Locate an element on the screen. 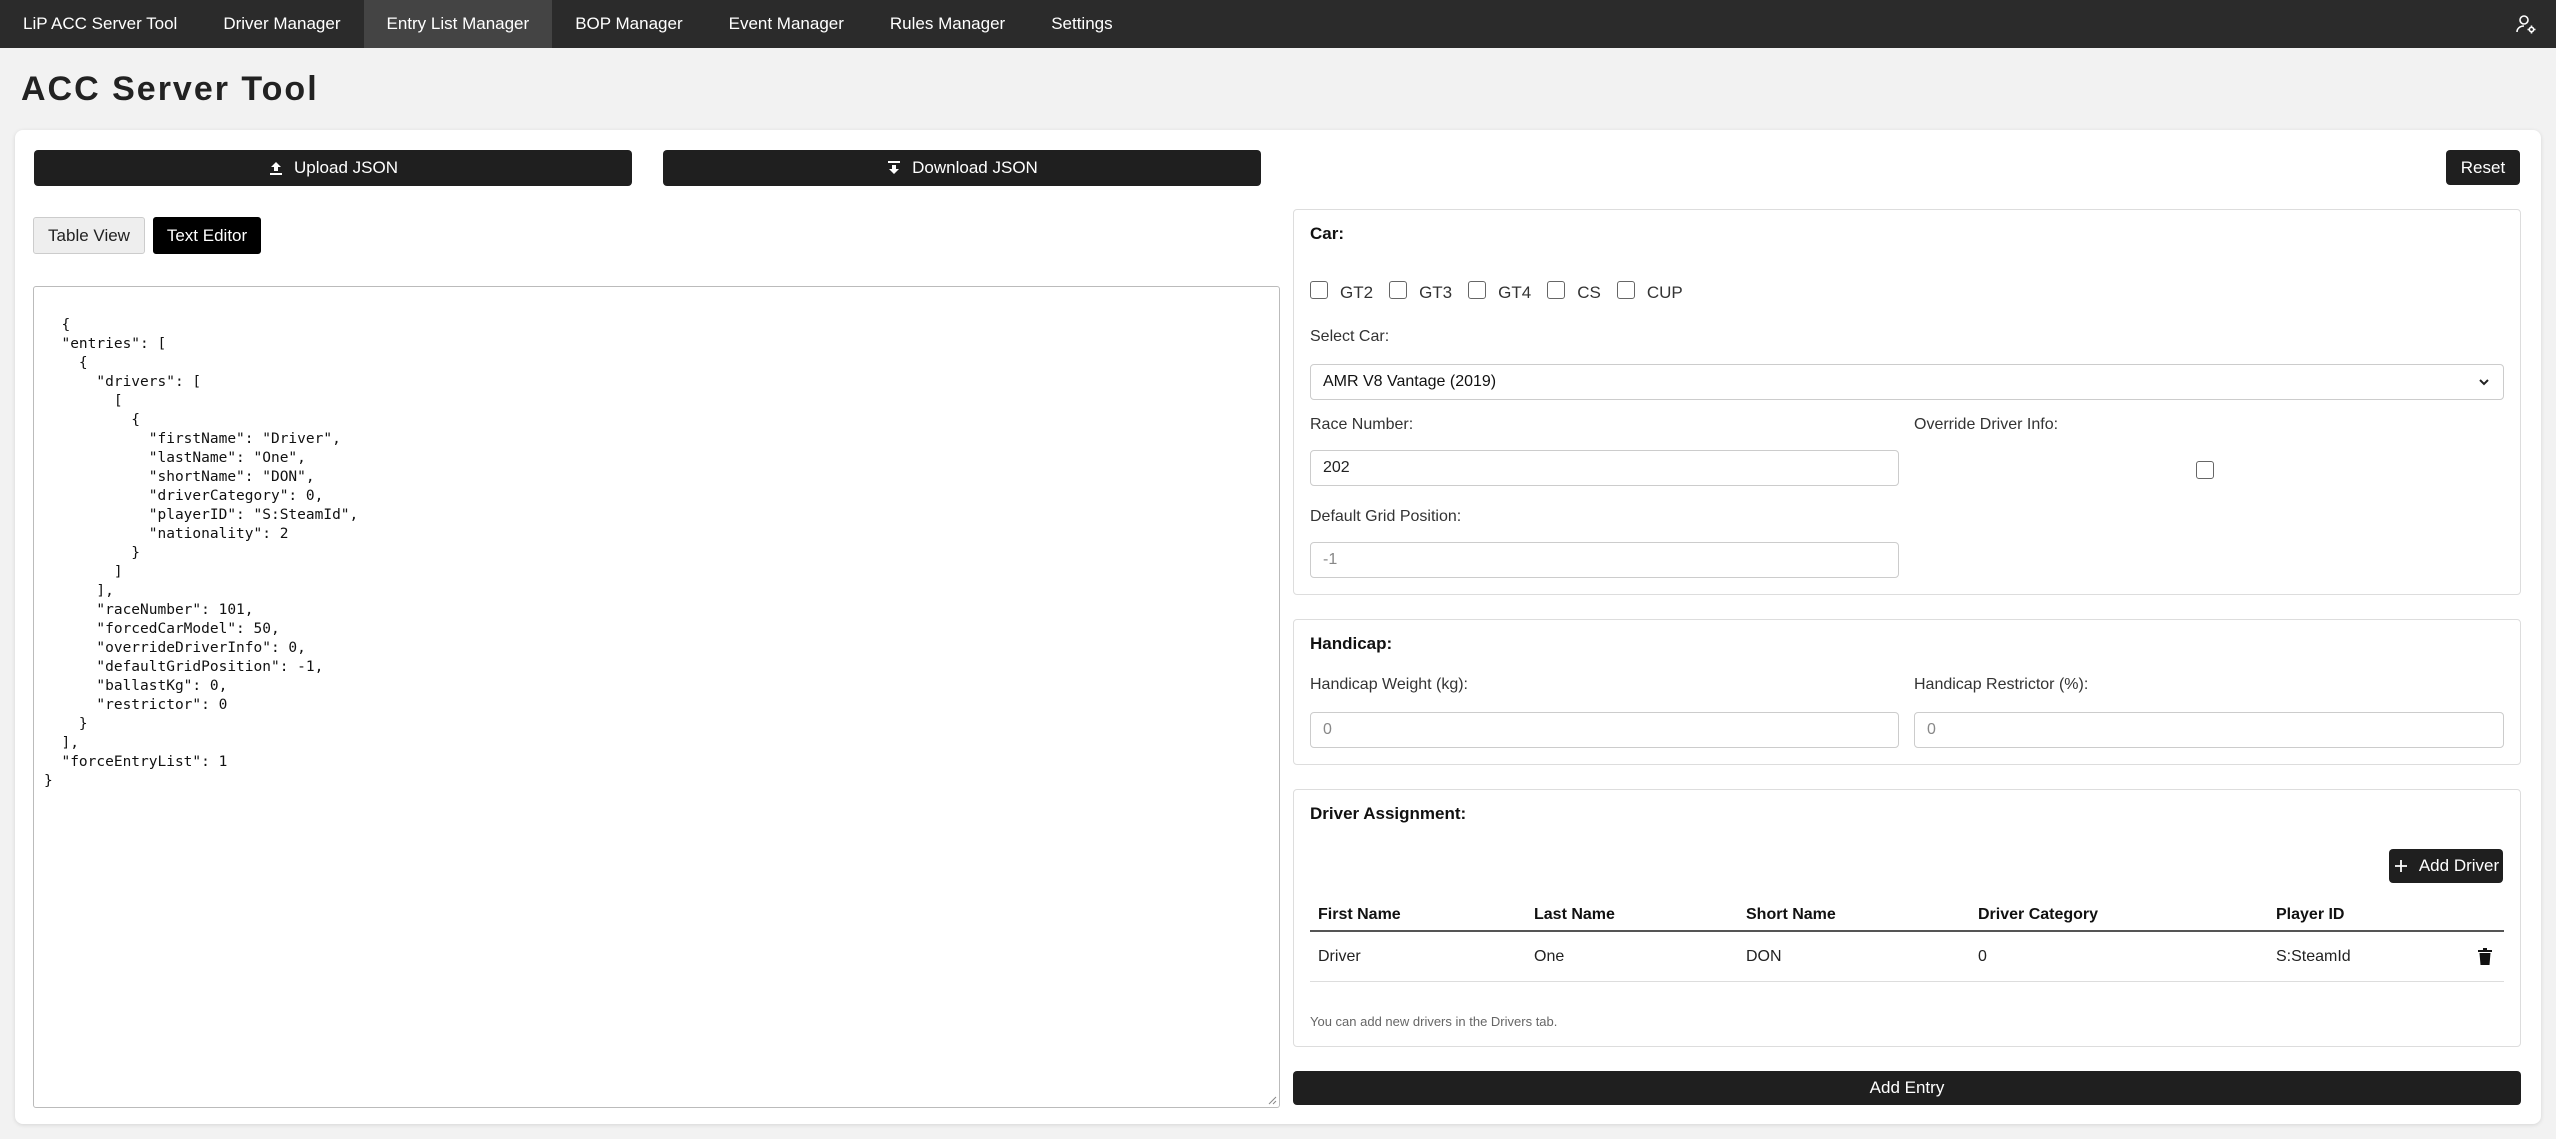 The height and width of the screenshot is (1139, 2556). handicap-weight-label: Handicap Weight (kg): is located at coordinates (1389, 684).